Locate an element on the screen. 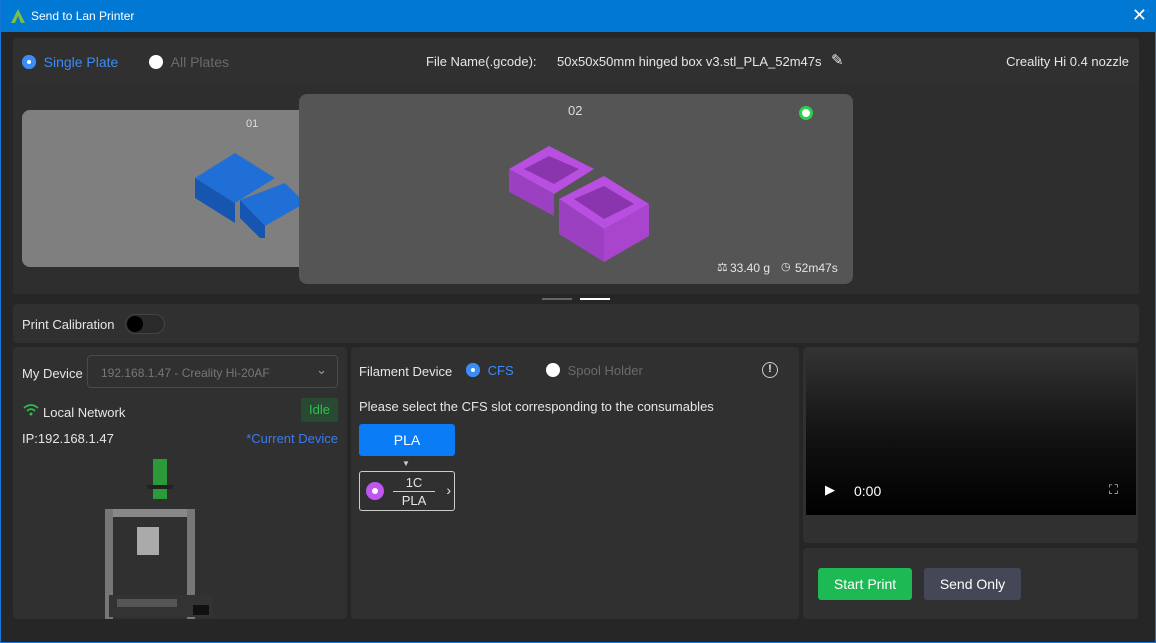 The height and width of the screenshot is (643, 1156). file-name-value: 50x50x50mm hinged box v3.stl_PLA_52m47s is located at coordinates (689, 61).